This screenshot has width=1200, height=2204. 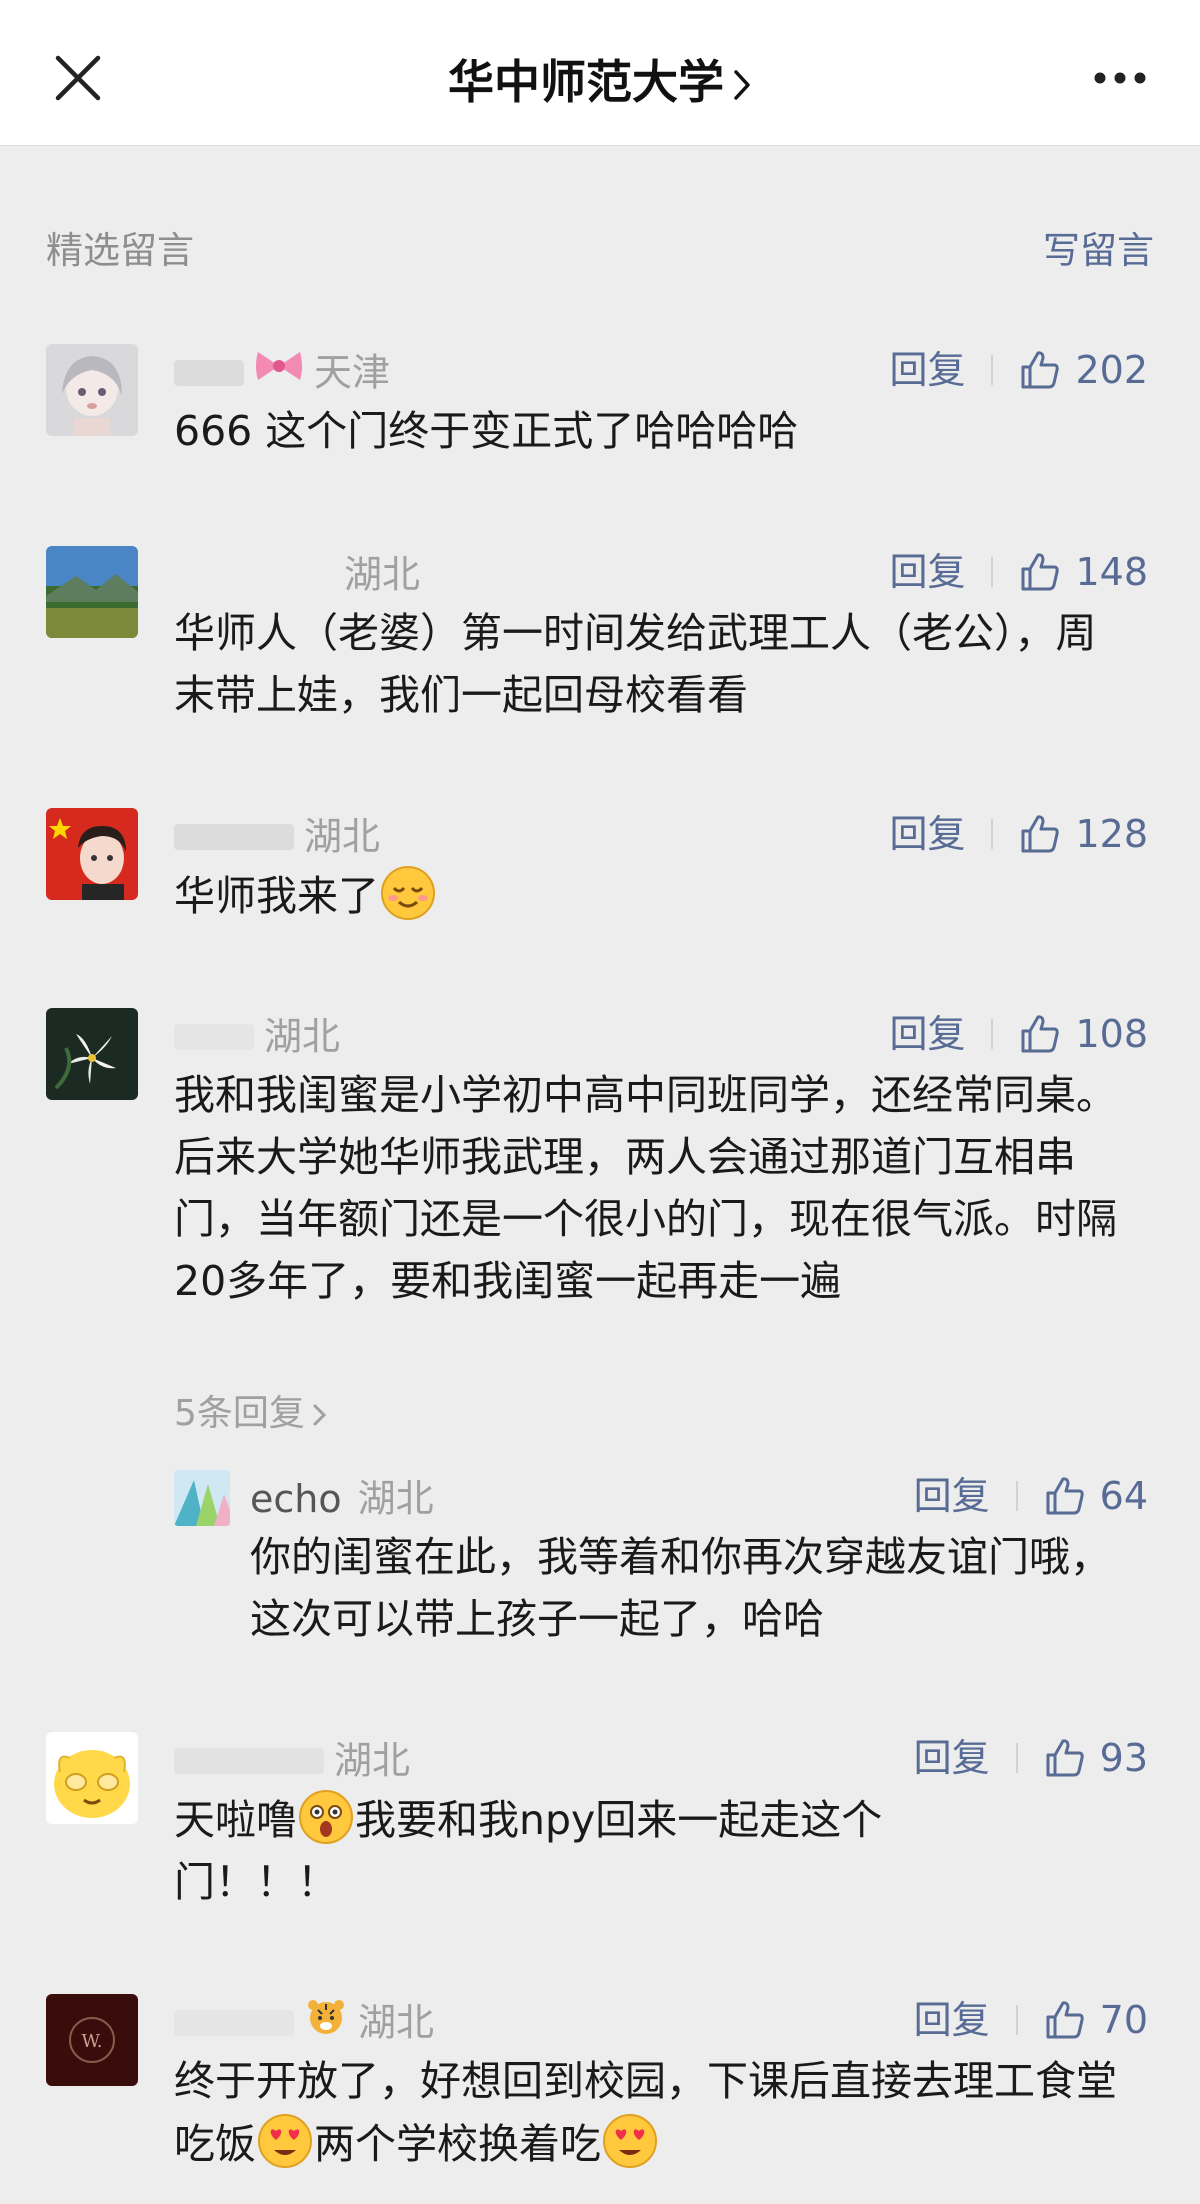 I want to click on comment-text: 终于开放了，好想回到校园，下课后直接去理工食堂吃饭 两个学校换着吃, so click(x=649, y=2112).